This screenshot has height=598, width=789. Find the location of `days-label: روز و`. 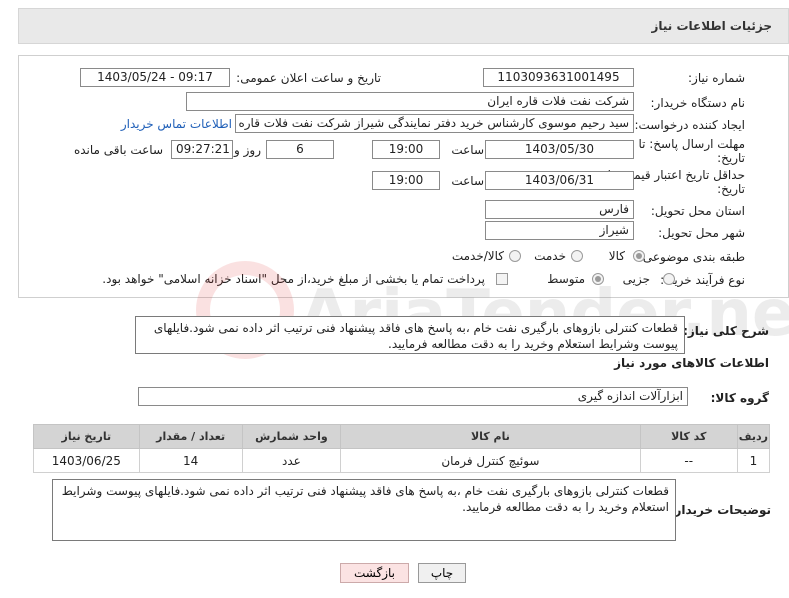

days-label: روز و is located at coordinates (247, 150).